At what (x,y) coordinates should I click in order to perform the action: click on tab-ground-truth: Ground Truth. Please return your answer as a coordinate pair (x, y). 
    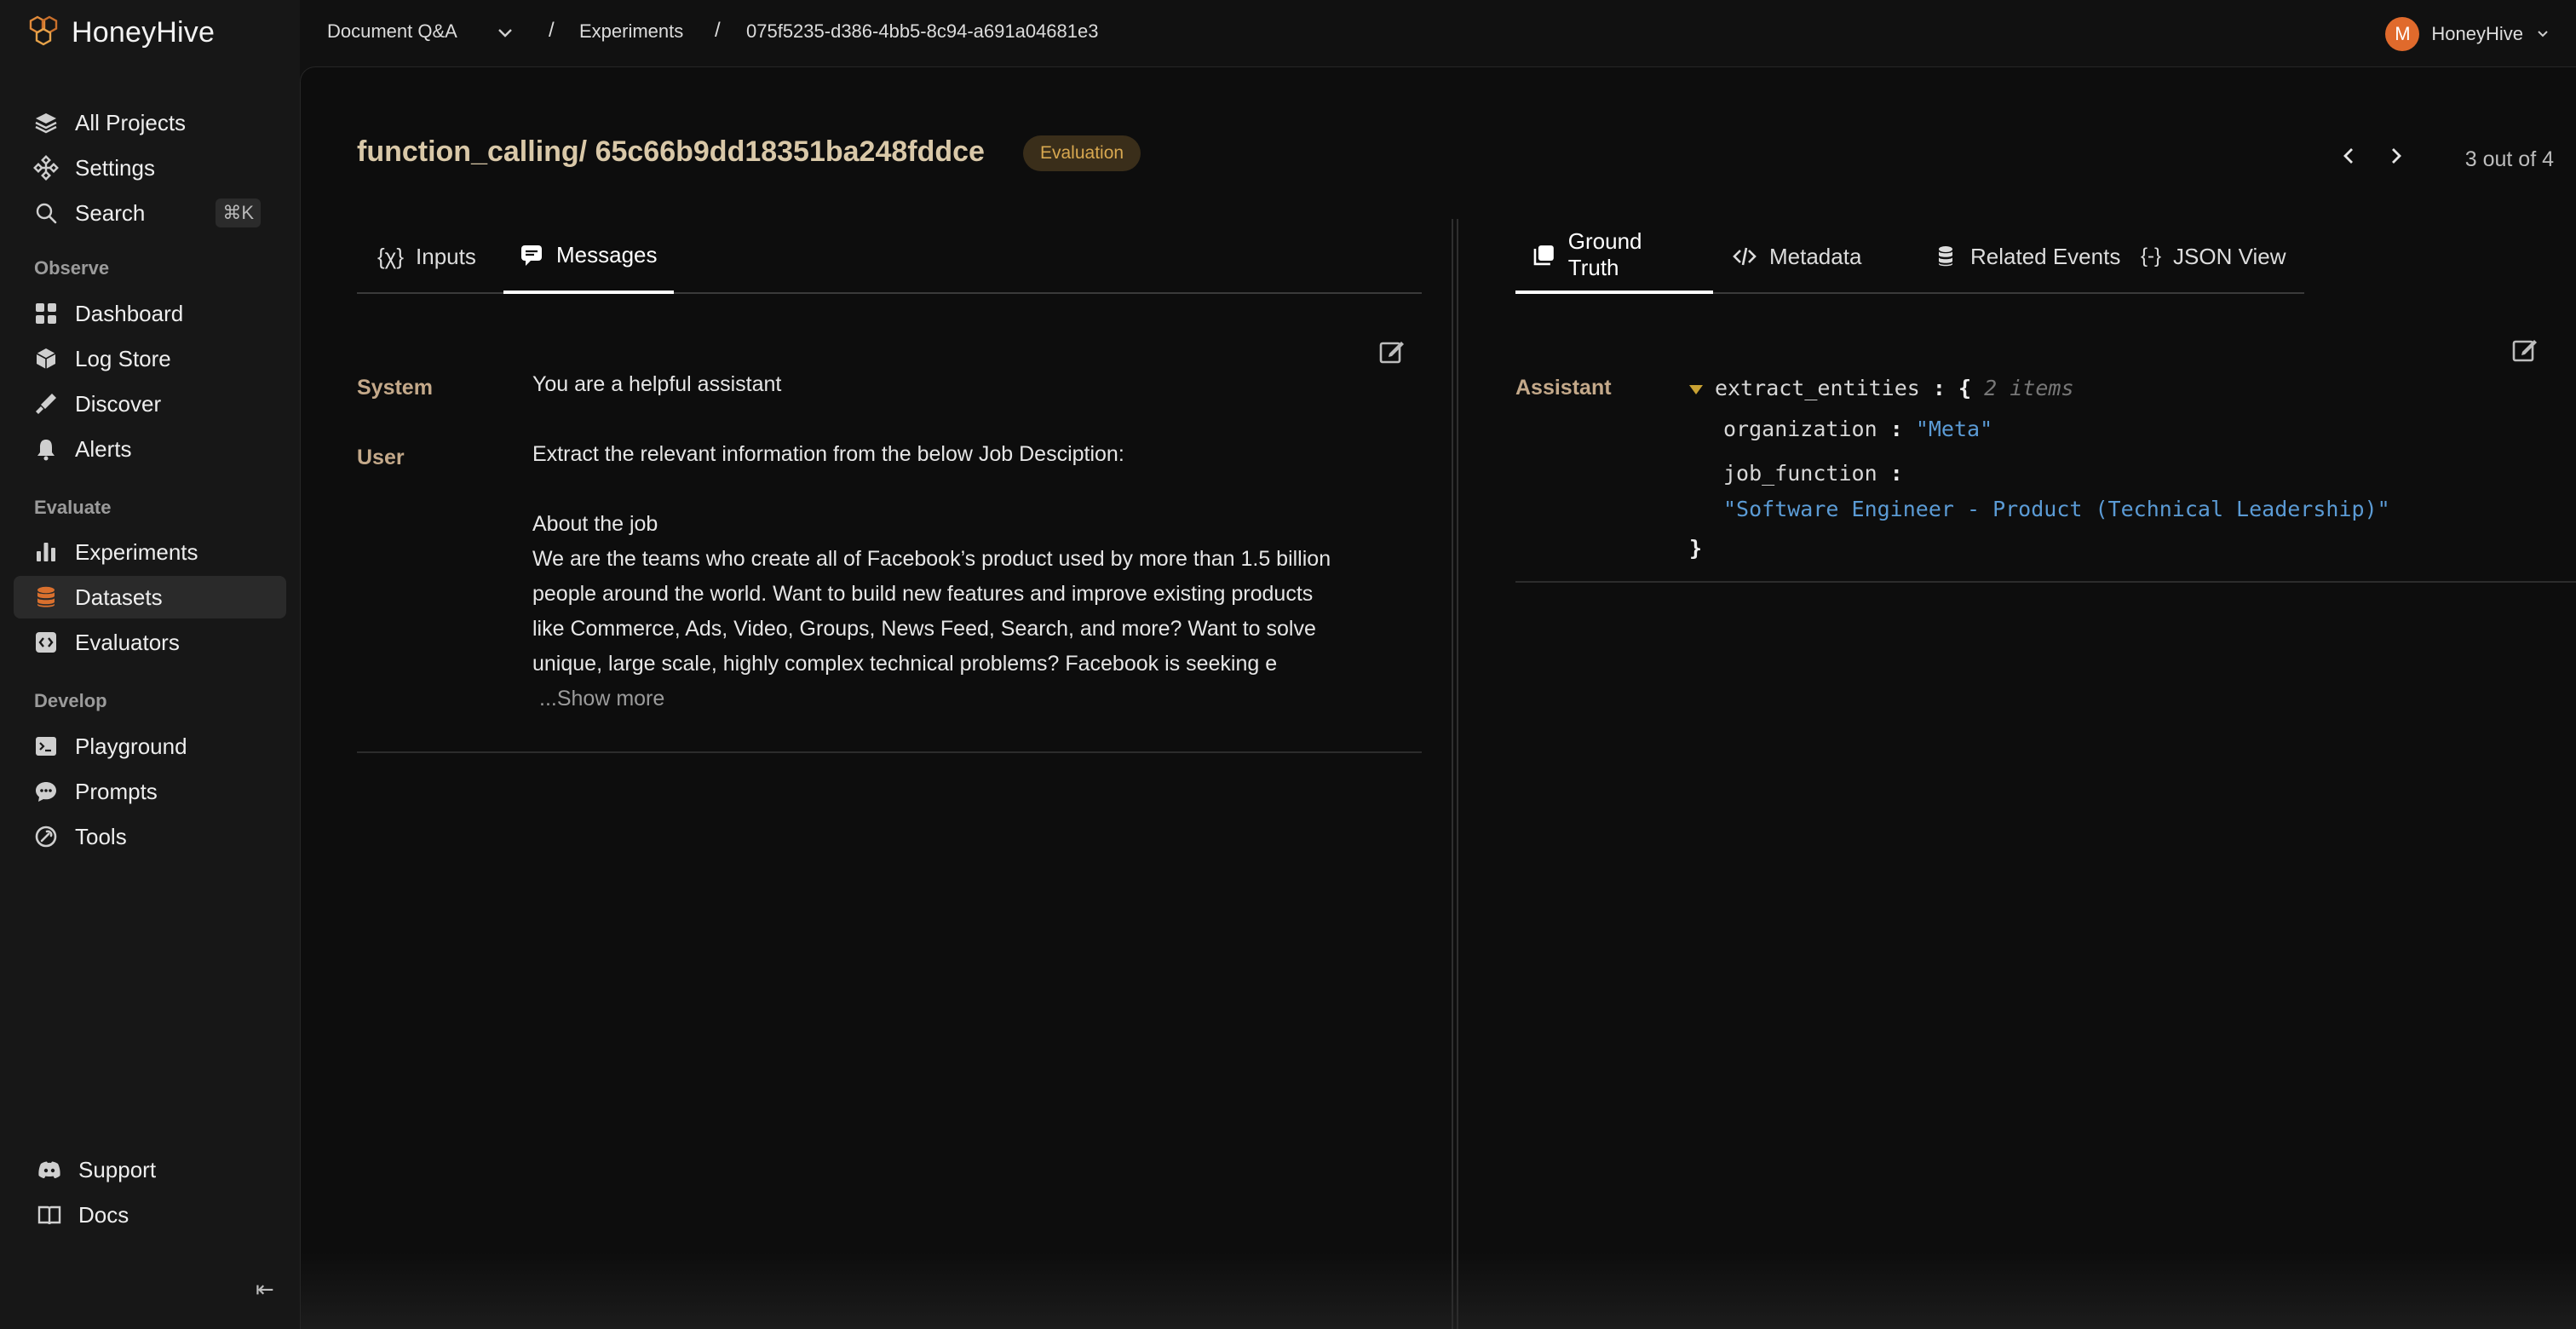
    Looking at the image, I should click on (1614, 256).